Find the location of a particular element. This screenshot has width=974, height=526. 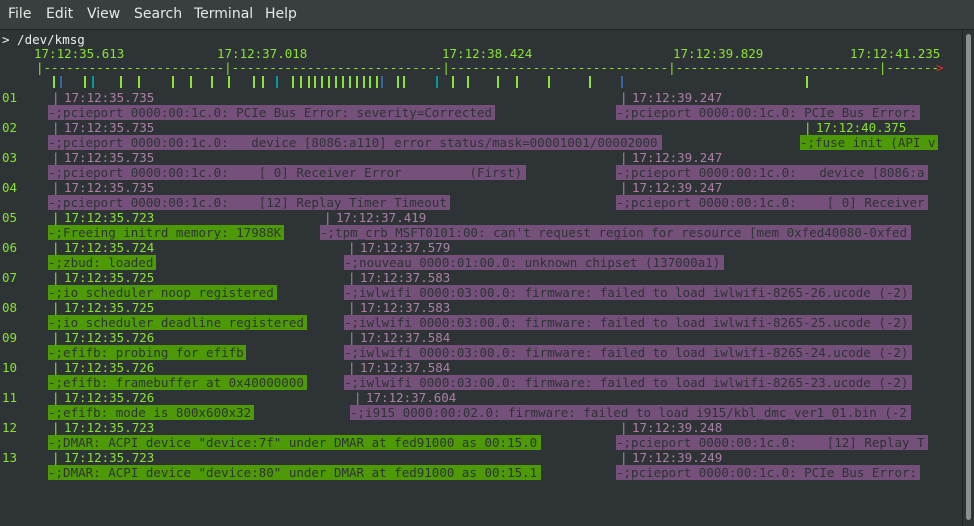

event-message: -;pcieport 0000:00:1c.0: device [8086:a is located at coordinates (772, 172).